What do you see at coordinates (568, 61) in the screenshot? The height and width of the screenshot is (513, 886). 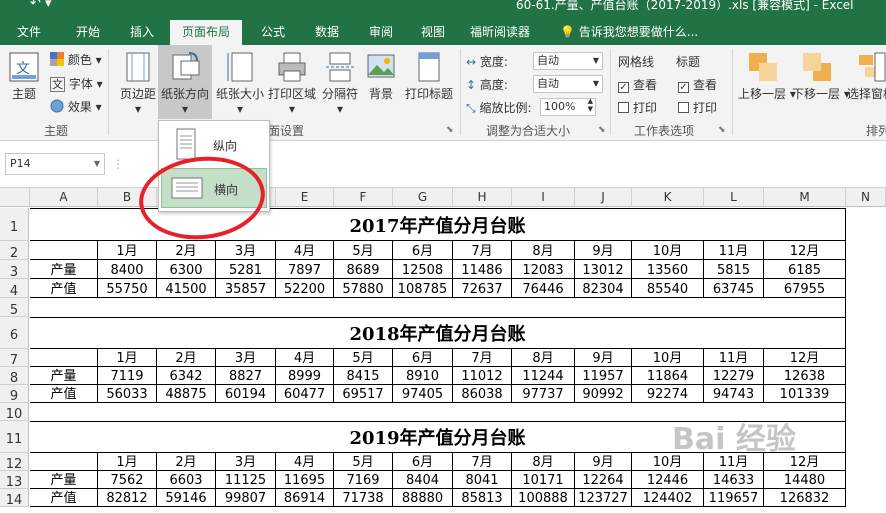 I see `width-select: 自动 ▼` at bounding box center [568, 61].